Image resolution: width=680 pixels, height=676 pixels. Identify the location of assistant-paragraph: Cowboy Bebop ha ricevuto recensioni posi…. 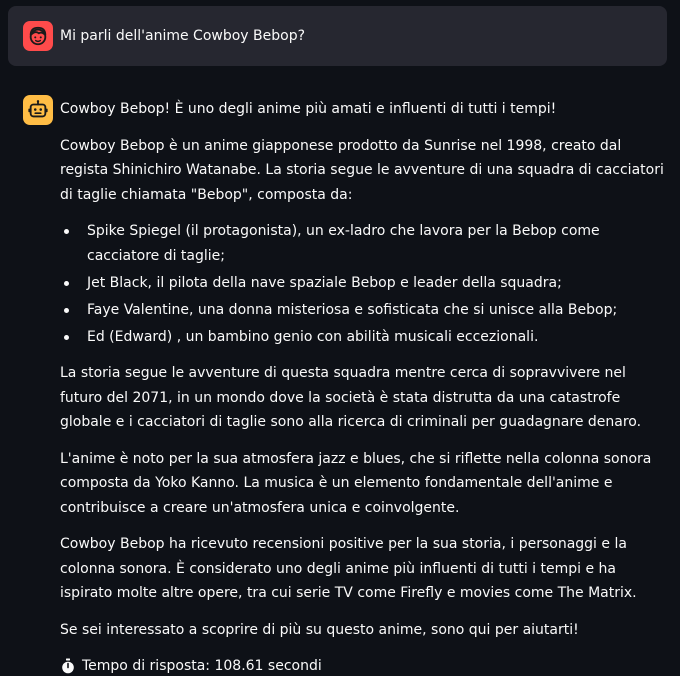
(348, 568).